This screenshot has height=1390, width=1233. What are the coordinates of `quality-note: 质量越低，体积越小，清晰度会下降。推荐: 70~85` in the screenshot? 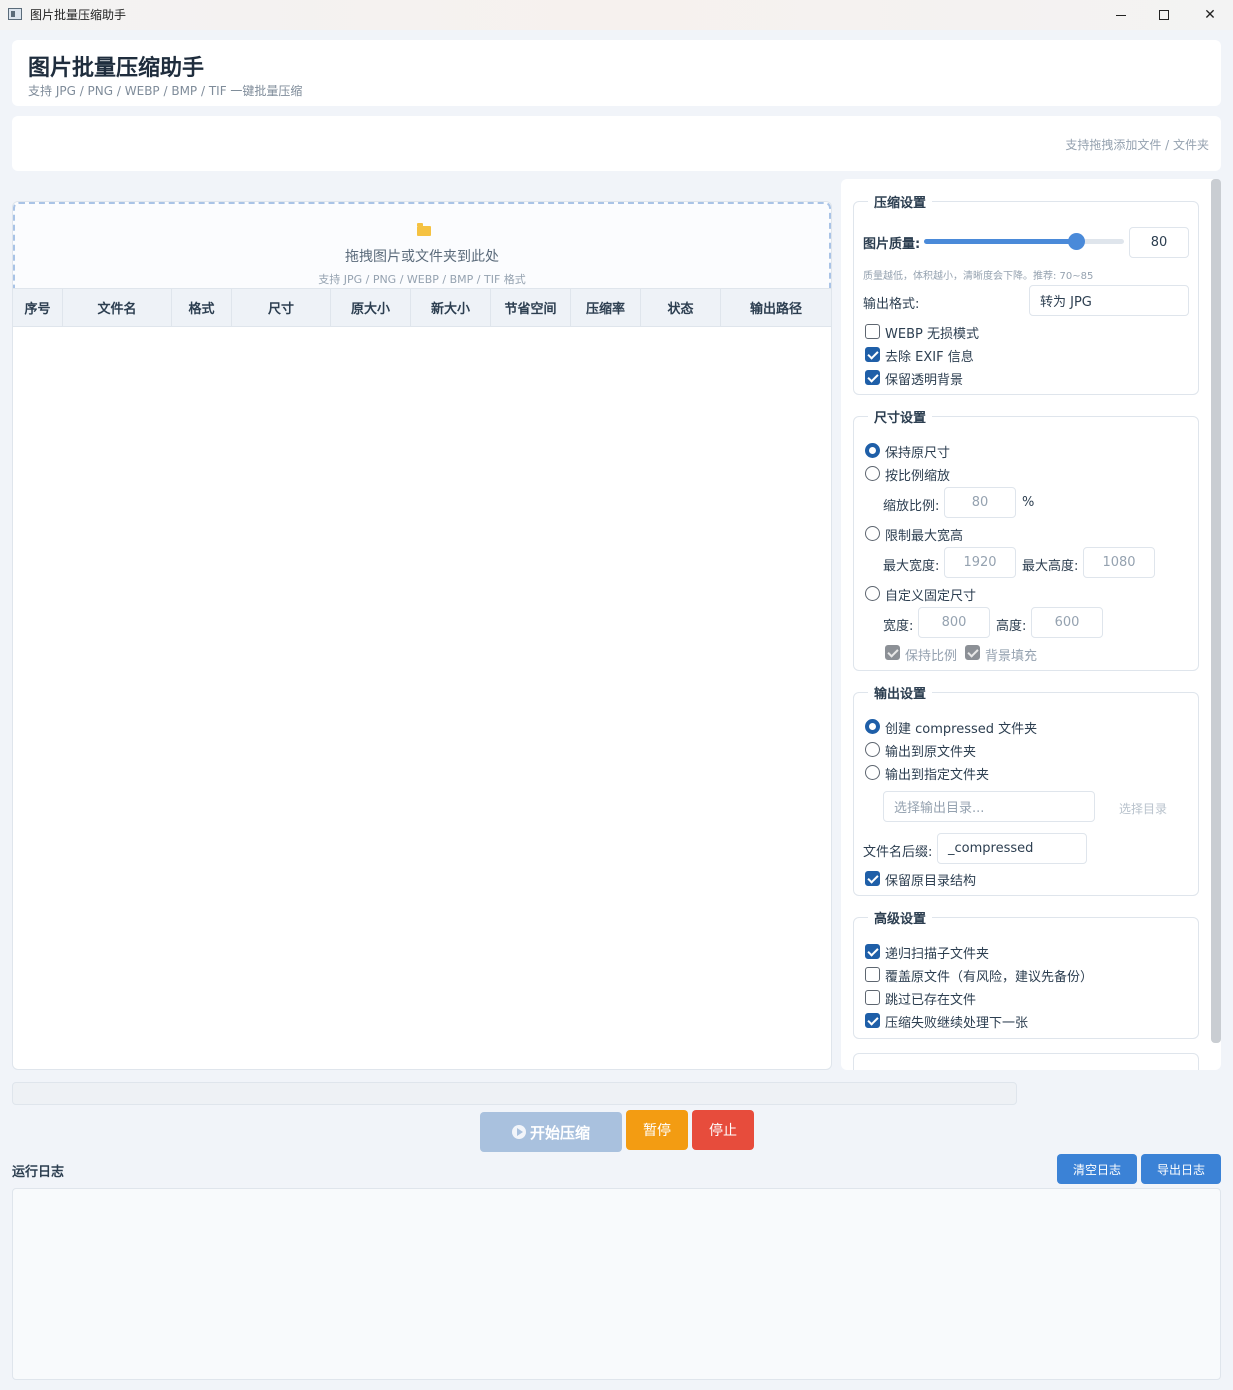 It's located at (978, 276).